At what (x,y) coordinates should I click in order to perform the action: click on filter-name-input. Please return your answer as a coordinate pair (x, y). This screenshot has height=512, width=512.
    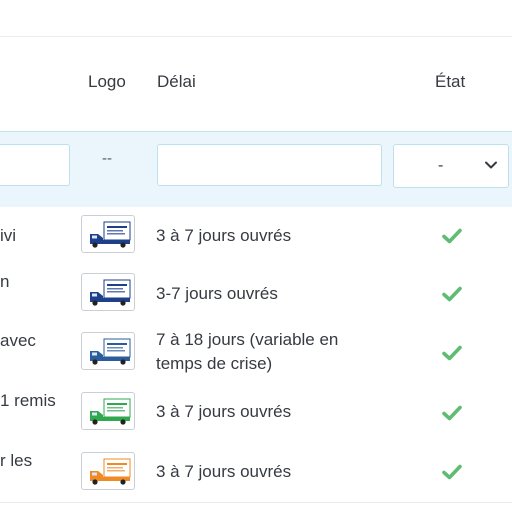
    Looking at the image, I should click on (35, 165).